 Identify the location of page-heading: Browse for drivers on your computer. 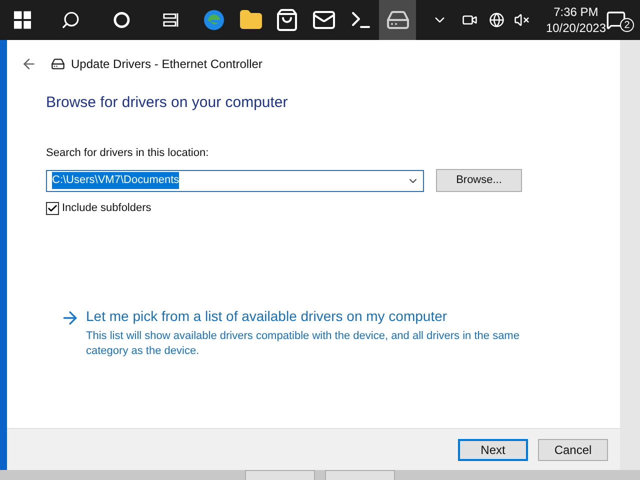
(167, 103).